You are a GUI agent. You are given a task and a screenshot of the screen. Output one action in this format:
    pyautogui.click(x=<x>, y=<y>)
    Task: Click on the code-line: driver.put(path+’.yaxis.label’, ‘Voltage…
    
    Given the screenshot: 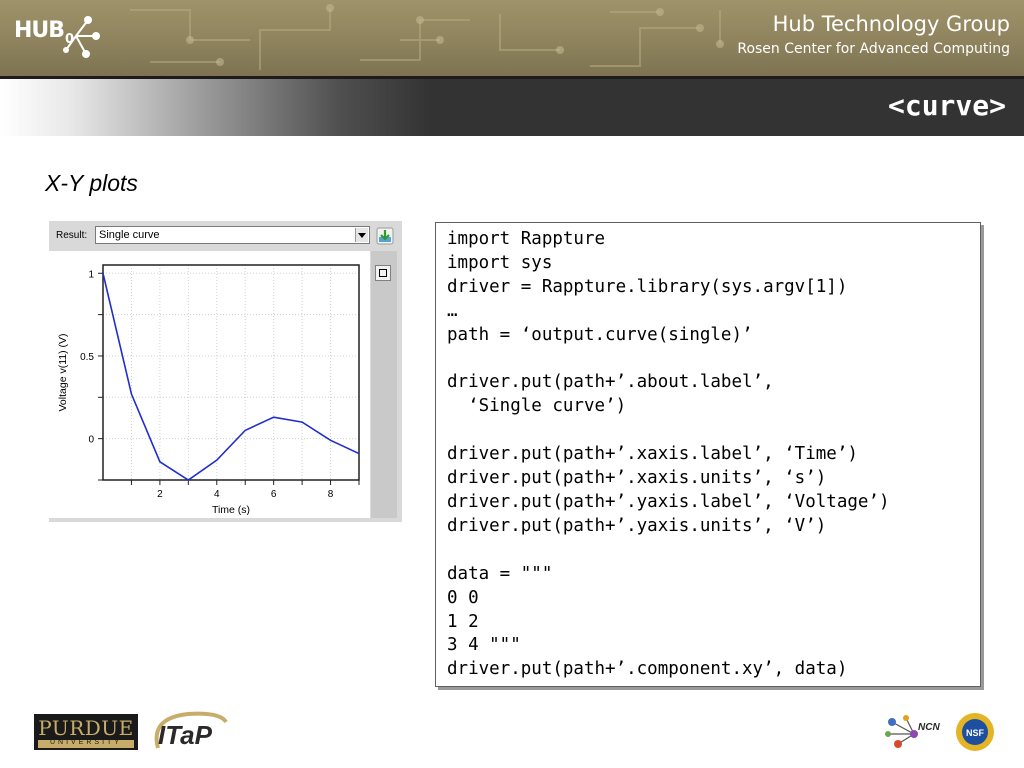 What is the action you would take?
    pyautogui.click(x=668, y=501)
    